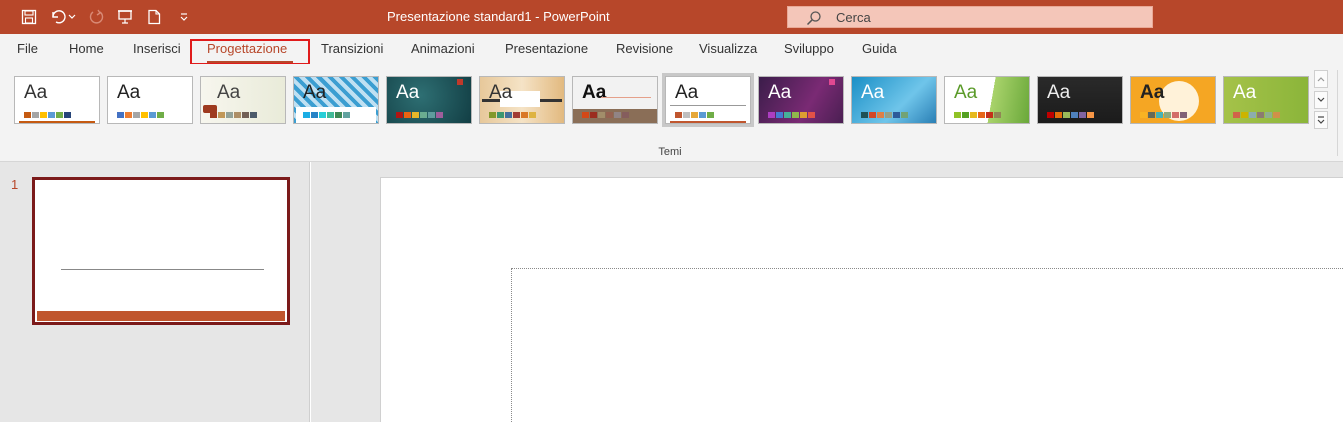  I want to click on gallery-scroll-down-button, so click(1321, 100).